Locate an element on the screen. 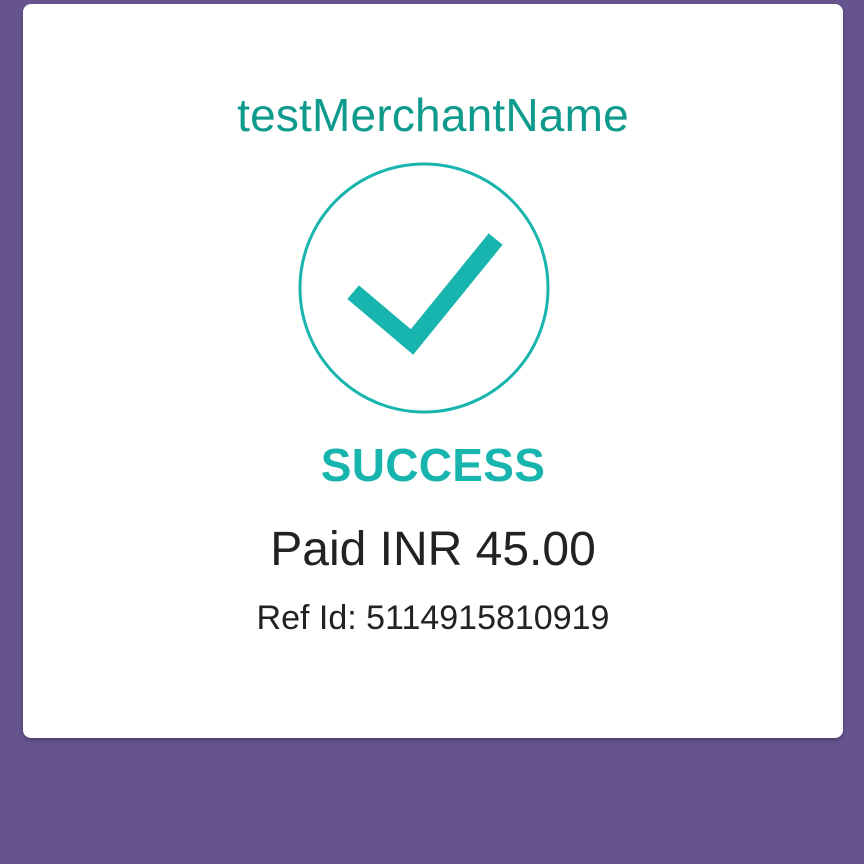  reference-id: Ref Id: 5114915810919 is located at coordinates (433, 618).